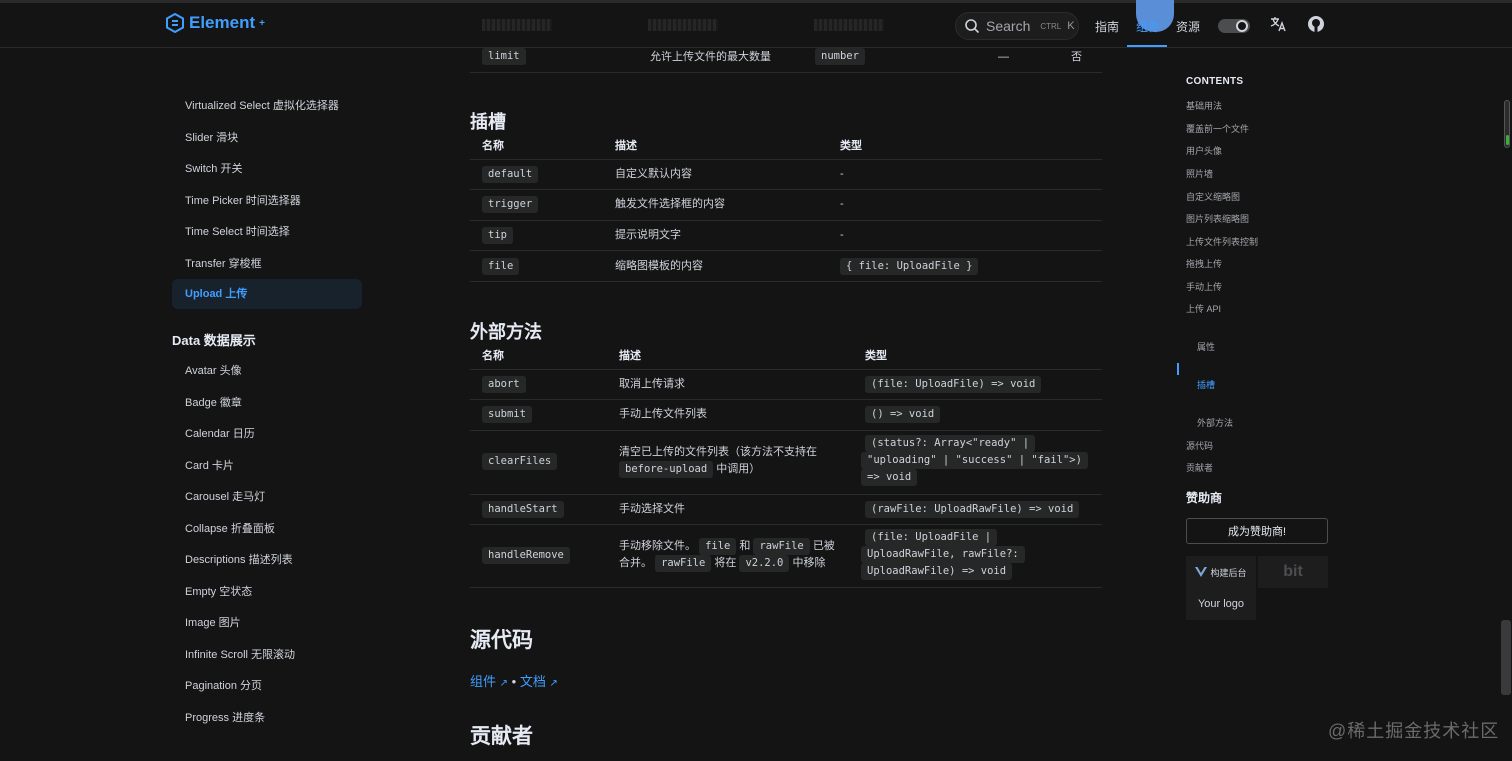 The width and height of the screenshot is (1512, 761). I want to click on toc-item: 源代码, so click(1199, 445).